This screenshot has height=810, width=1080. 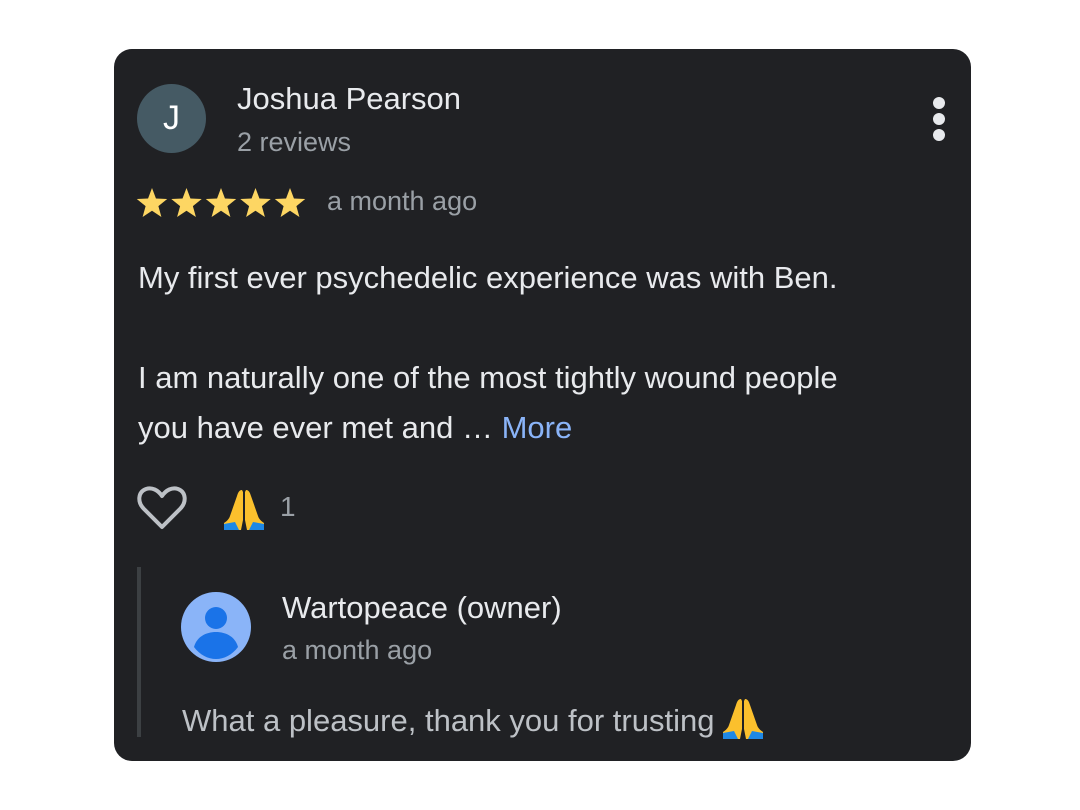 I want to click on star-rating, so click(x=222, y=203).